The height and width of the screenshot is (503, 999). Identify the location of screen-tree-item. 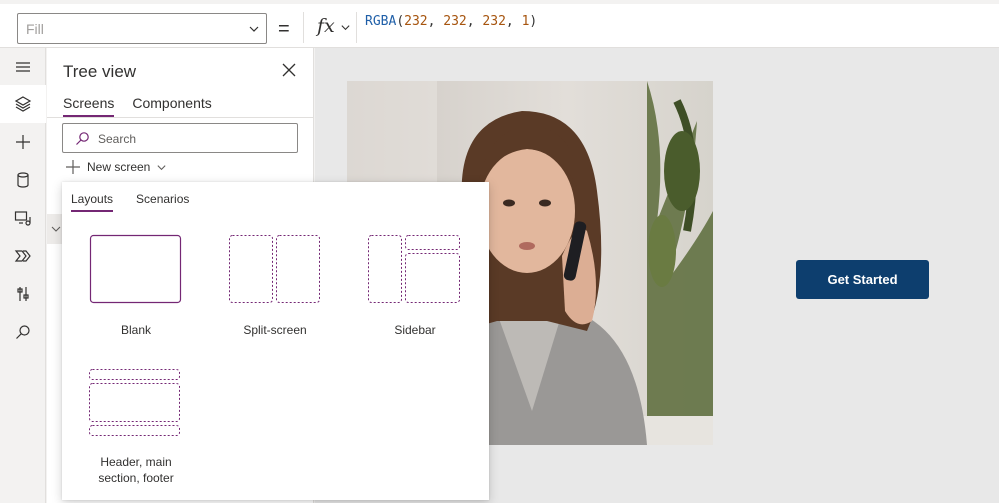
(55, 229).